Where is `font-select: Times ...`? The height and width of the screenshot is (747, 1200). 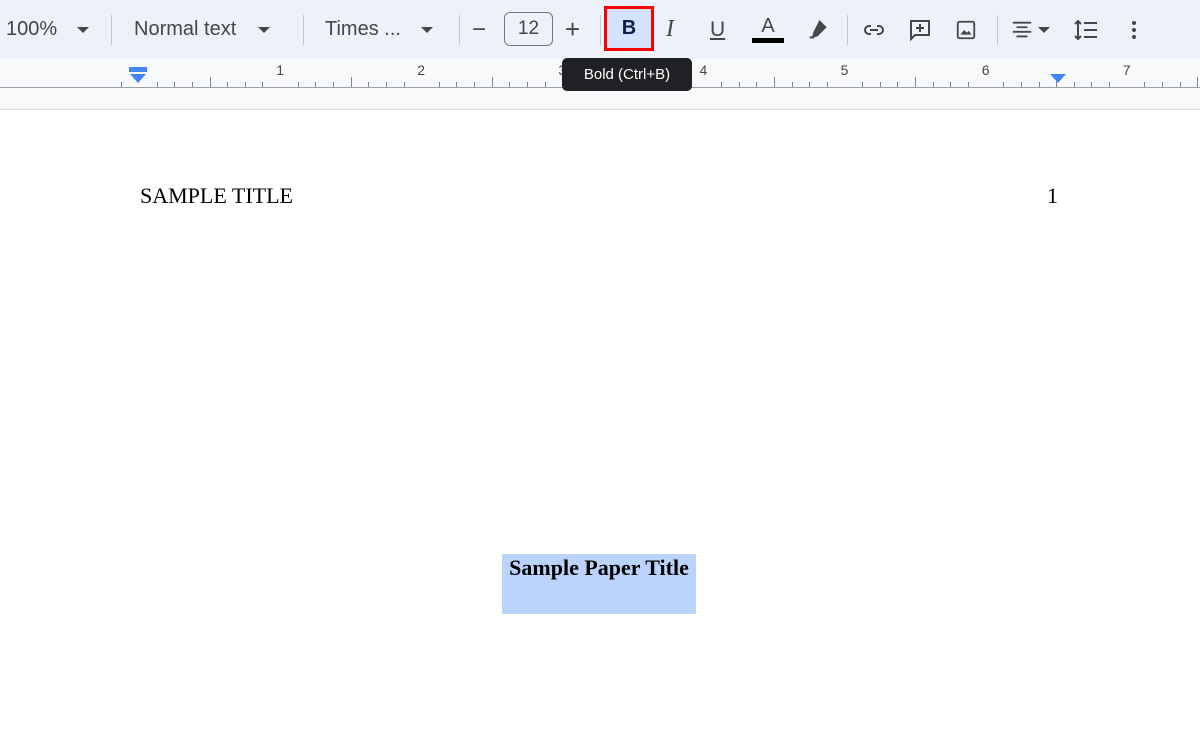
font-select: Times ... is located at coordinates (379, 29).